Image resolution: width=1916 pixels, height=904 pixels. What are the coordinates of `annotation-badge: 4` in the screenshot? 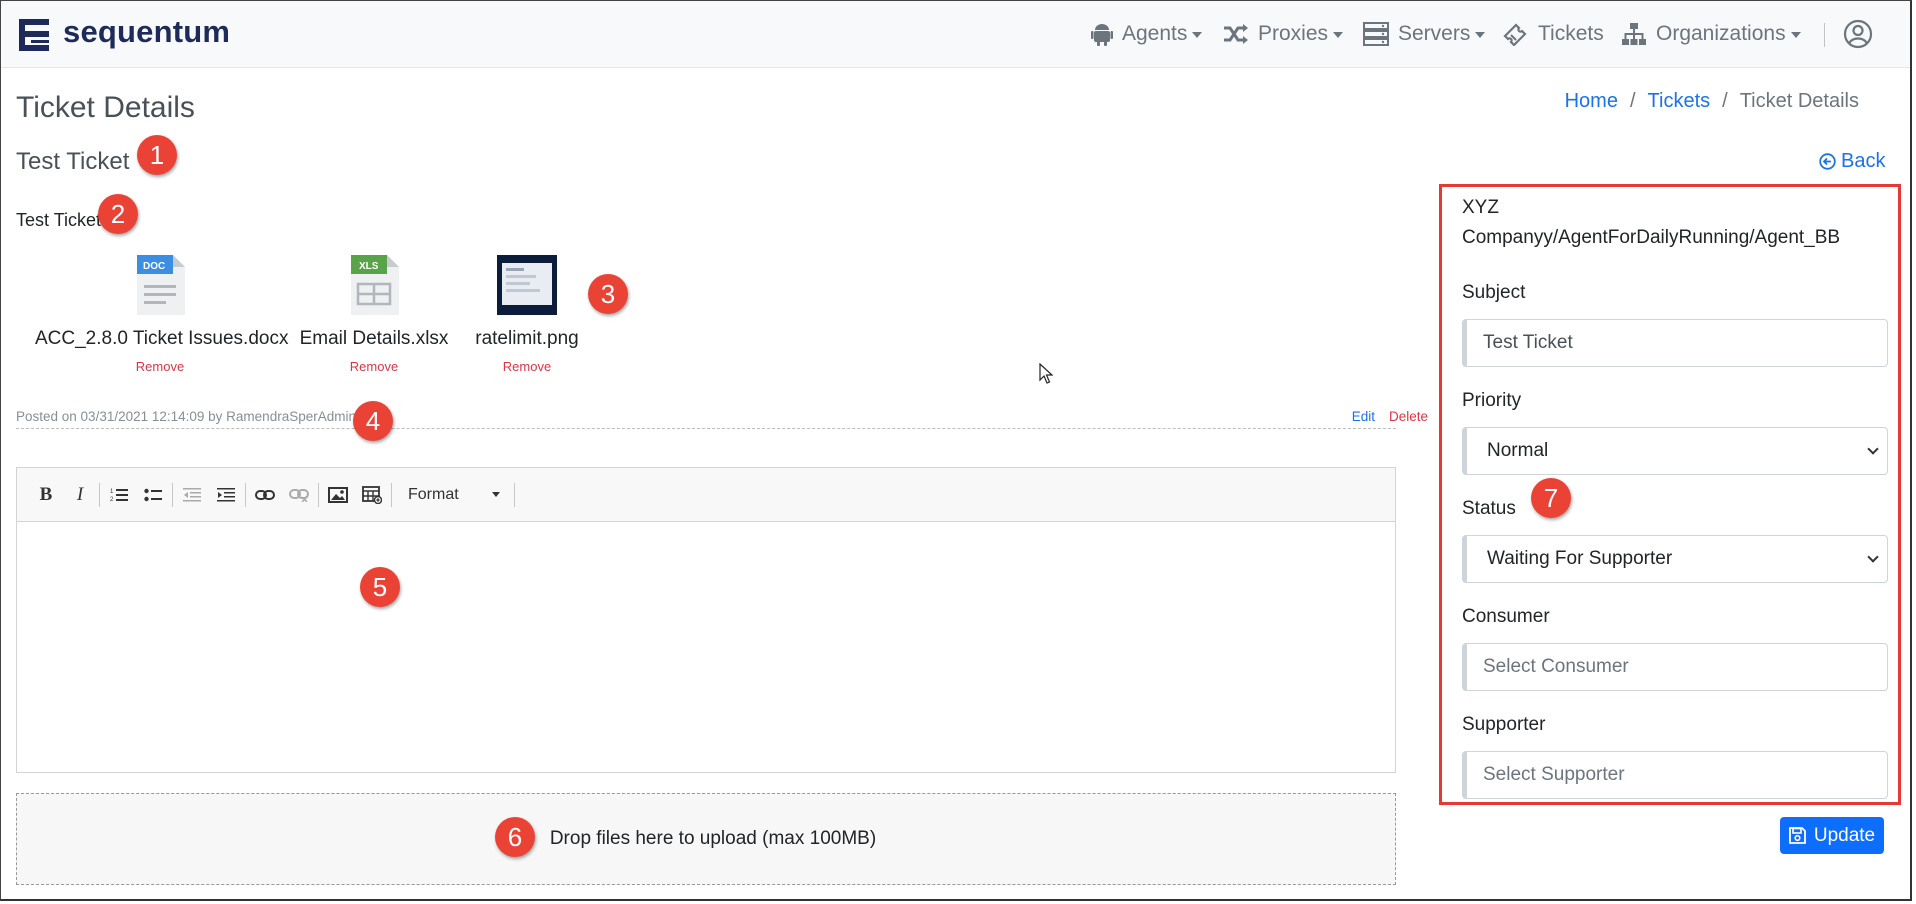 It's located at (373, 421).